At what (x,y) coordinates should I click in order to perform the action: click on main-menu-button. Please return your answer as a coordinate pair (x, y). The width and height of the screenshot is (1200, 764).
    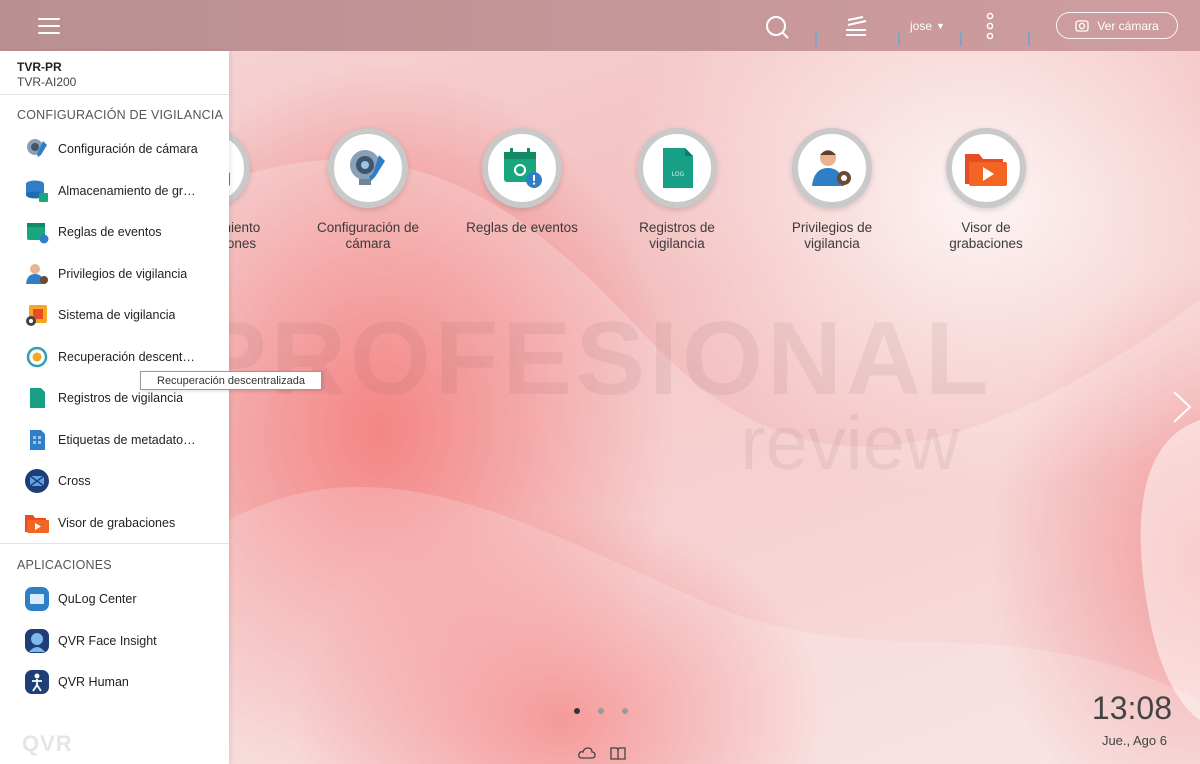
    Looking at the image, I should click on (49, 26).